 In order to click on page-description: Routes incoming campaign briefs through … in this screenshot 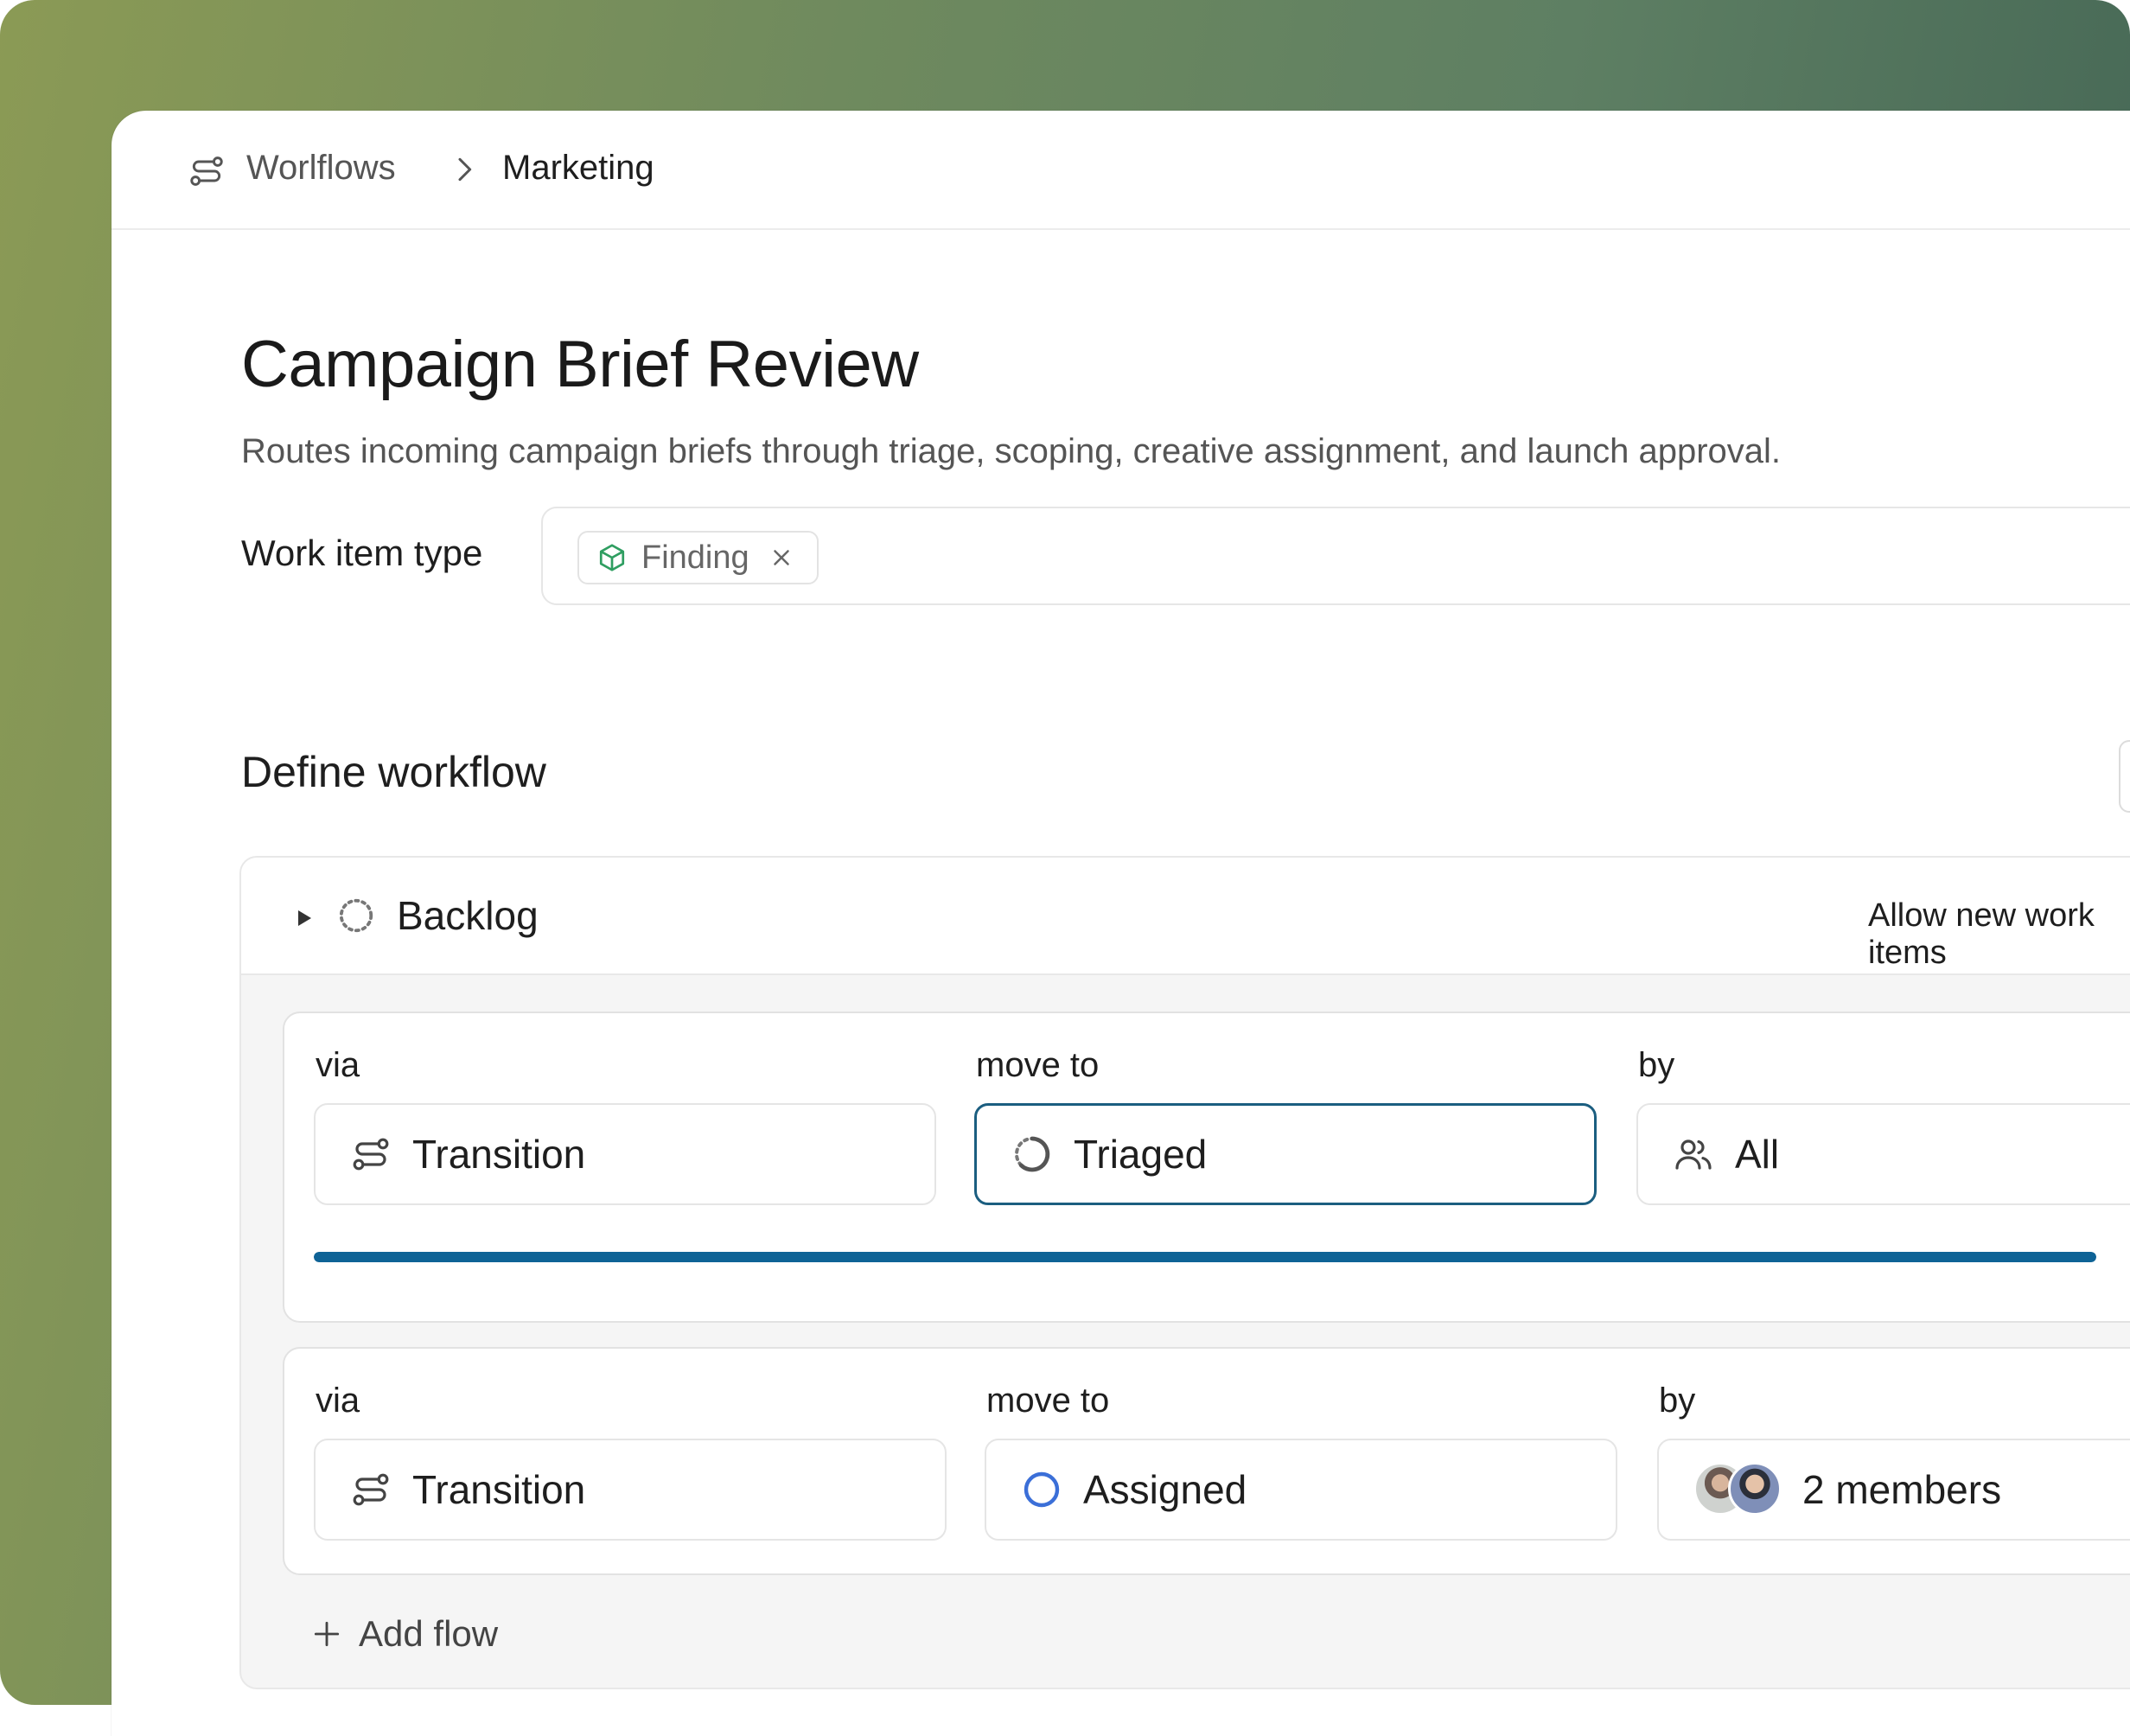, I will do `click(1011, 451)`.